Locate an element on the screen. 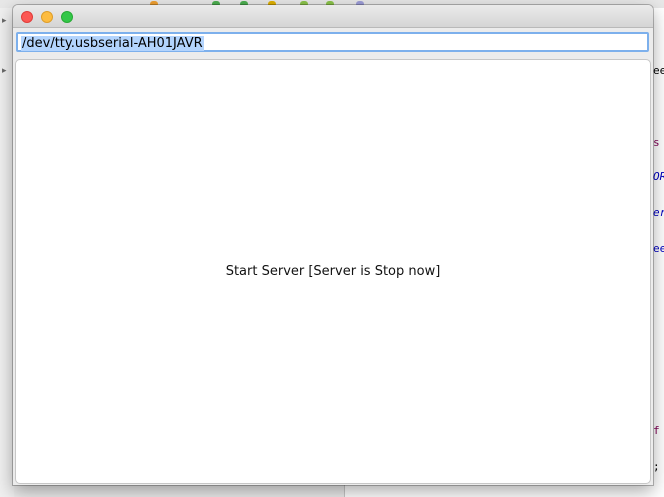 Image resolution: width=664 pixels, height=497 pixels. background-sidebar: ▸ ▸ is located at coordinates (7, 252).